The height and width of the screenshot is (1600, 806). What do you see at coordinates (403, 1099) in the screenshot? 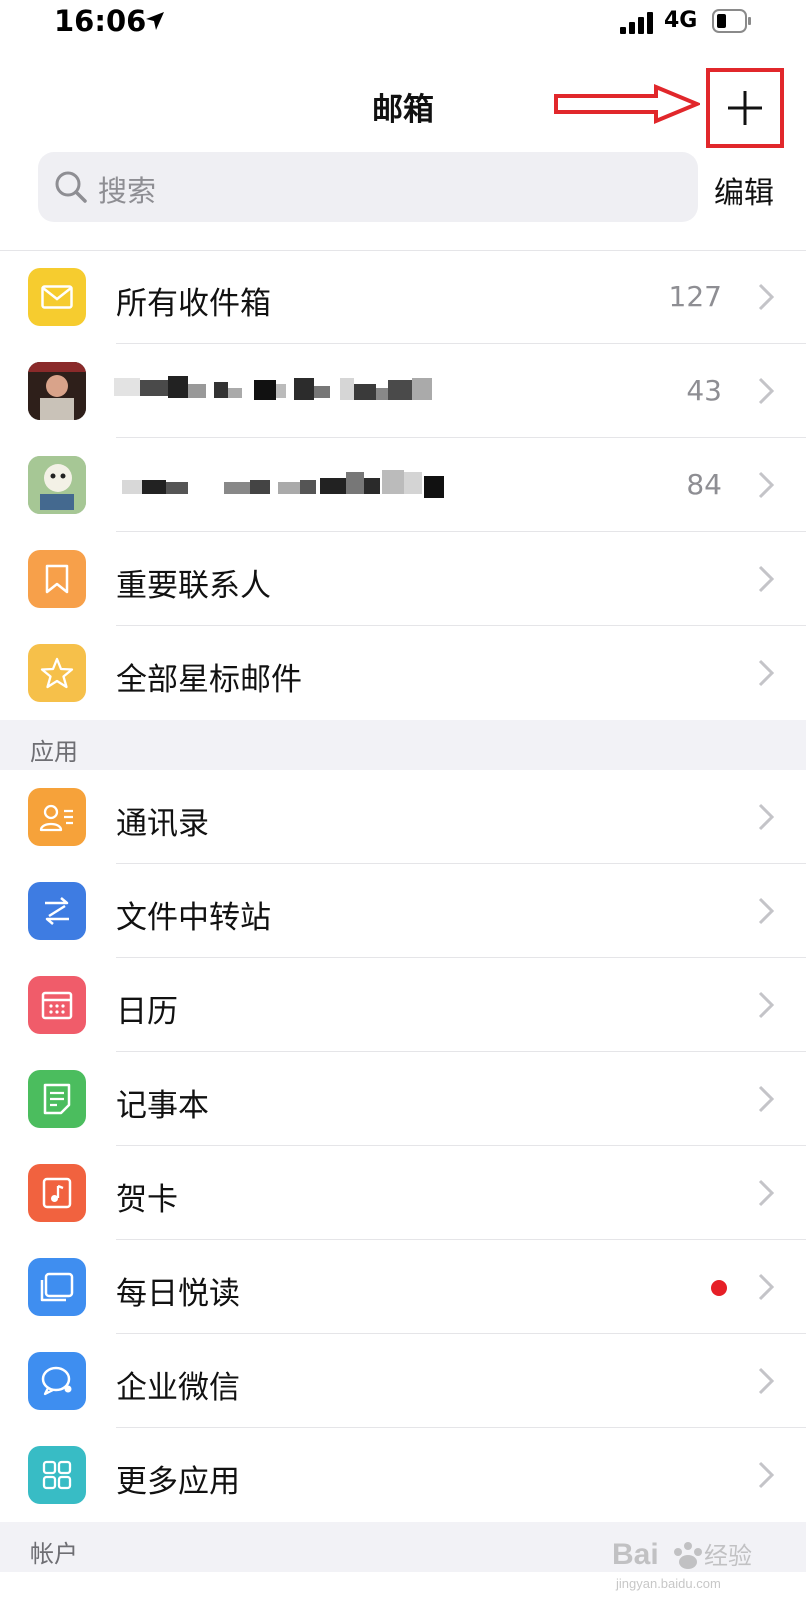
I see `app-row-notepad: 记事本` at bounding box center [403, 1099].